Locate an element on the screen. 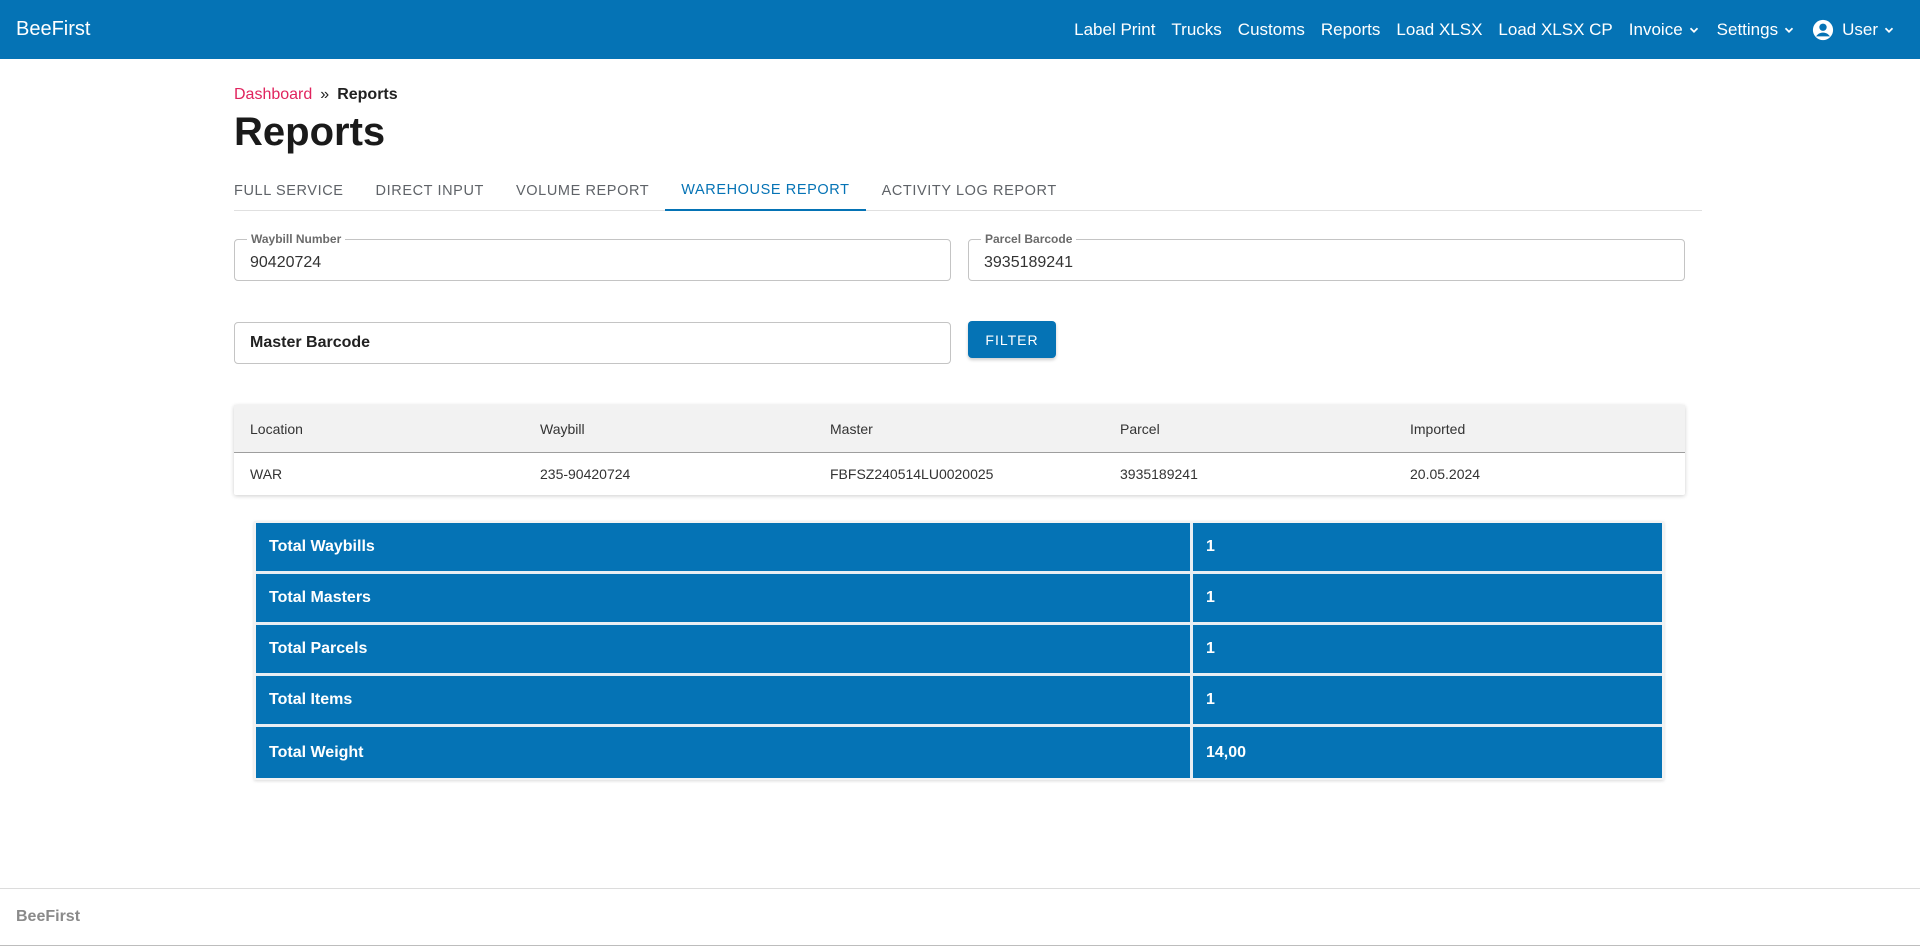  brand-logo: BeeFirst is located at coordinates (53, 29).